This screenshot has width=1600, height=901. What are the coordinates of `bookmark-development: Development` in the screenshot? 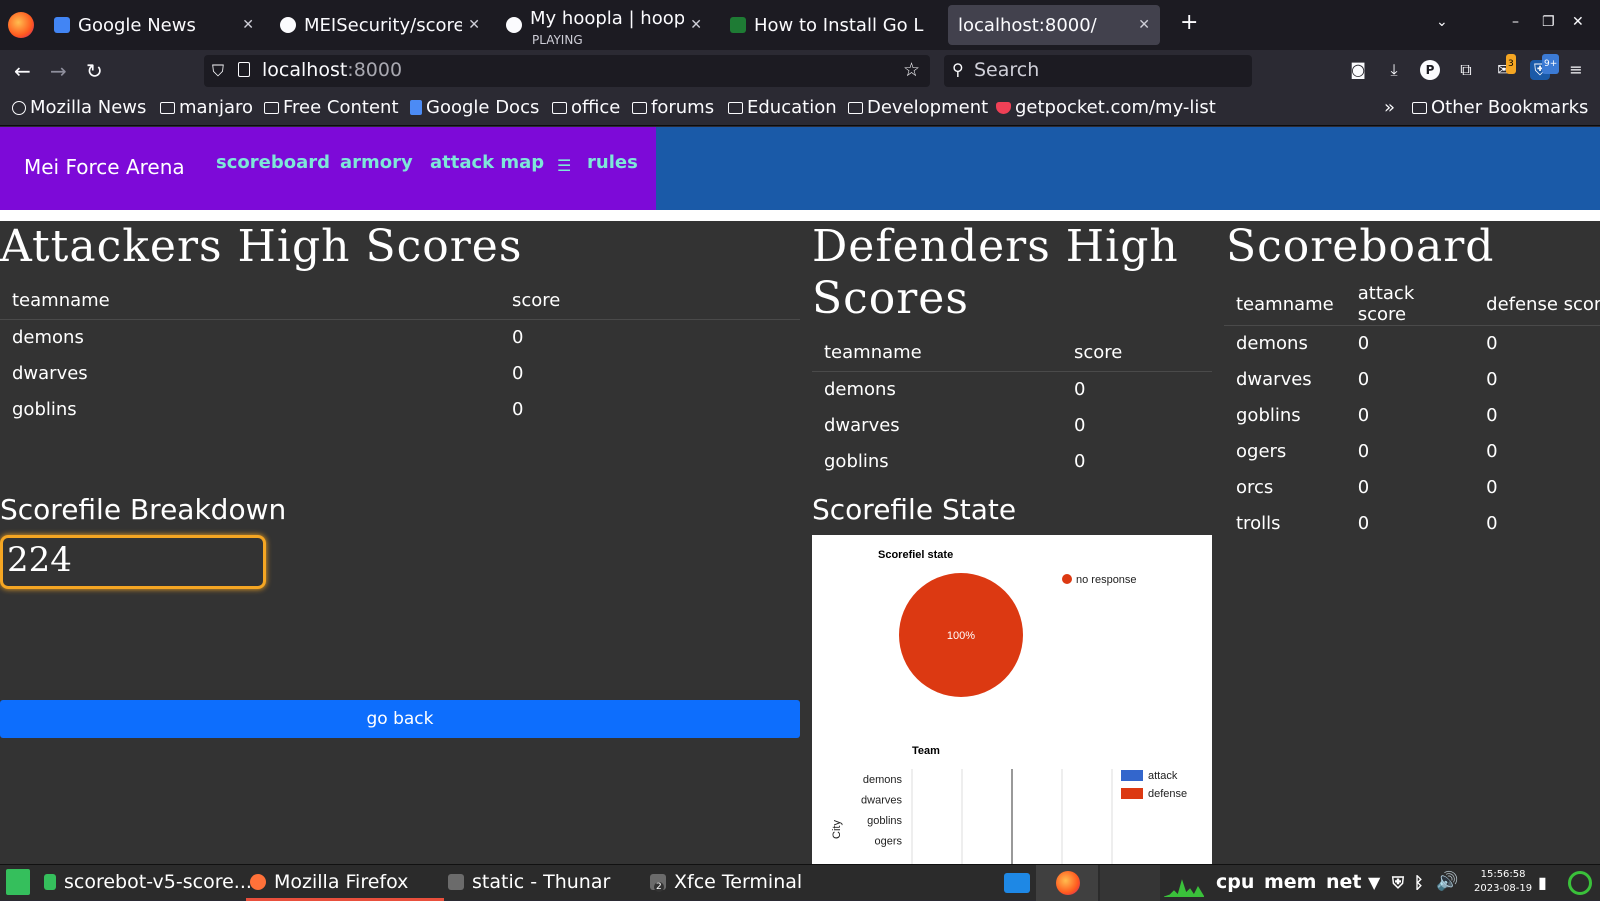 It's located at (918, 107).